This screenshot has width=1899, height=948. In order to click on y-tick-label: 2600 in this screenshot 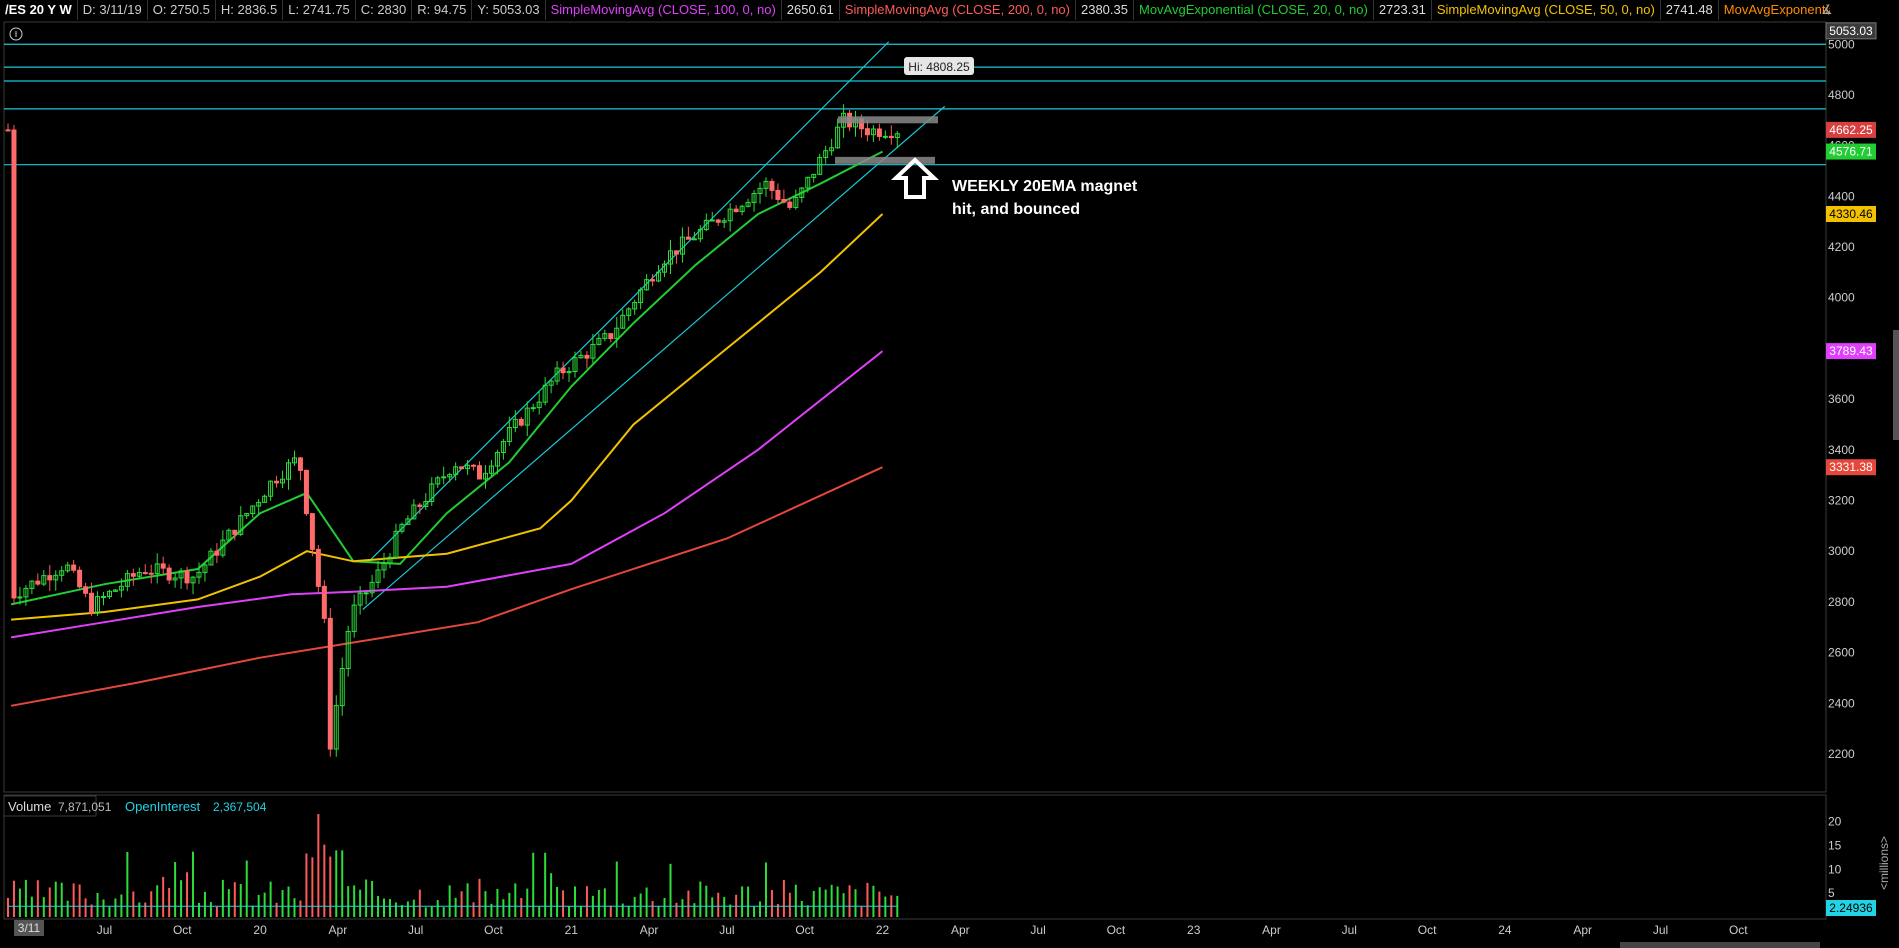, I will do `click(1841, 653)`.